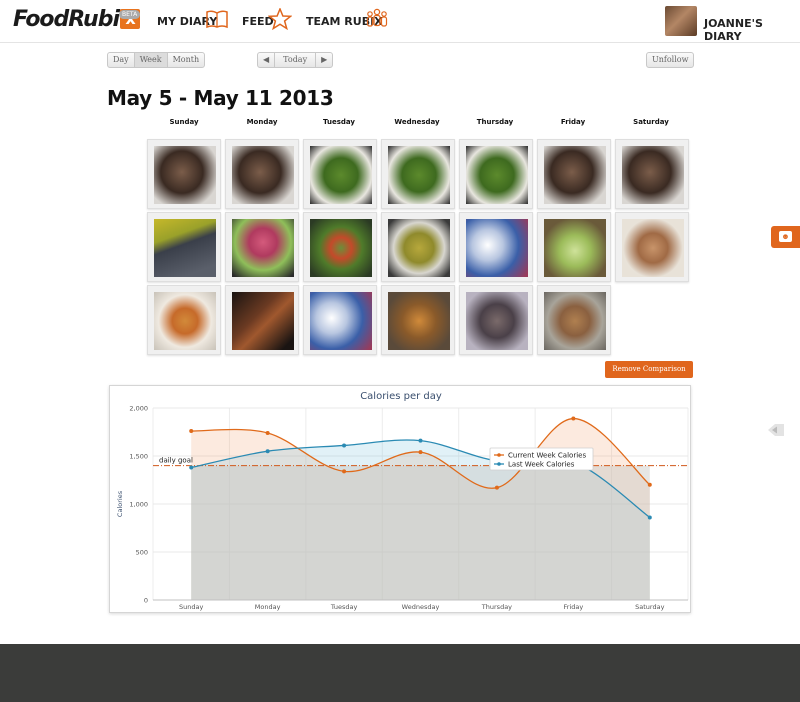 This screenshot has width=800, height=702. I want to click on collapse-arrow-icon, so click(776, 430).